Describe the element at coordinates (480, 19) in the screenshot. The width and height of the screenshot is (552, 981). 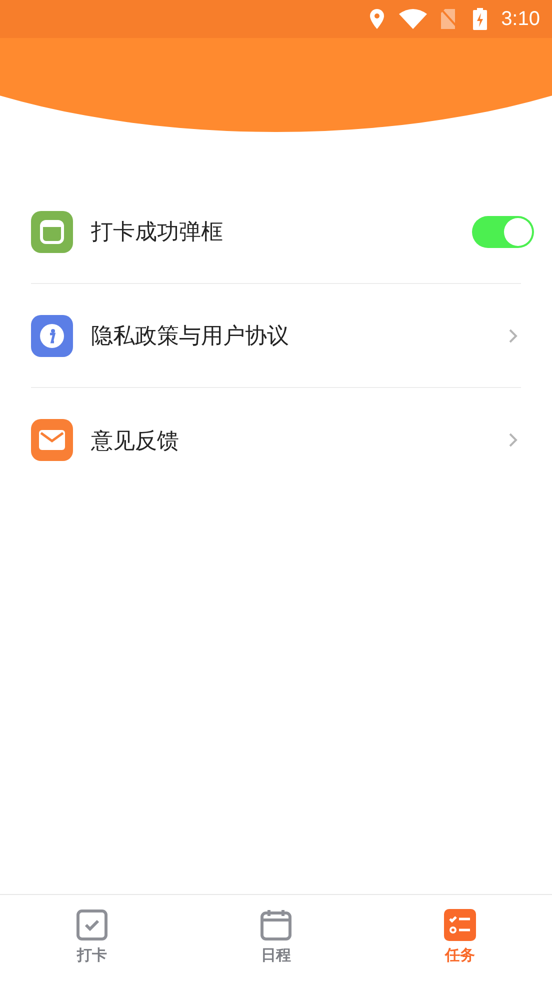
I see `battery-charging-icon` at that location.